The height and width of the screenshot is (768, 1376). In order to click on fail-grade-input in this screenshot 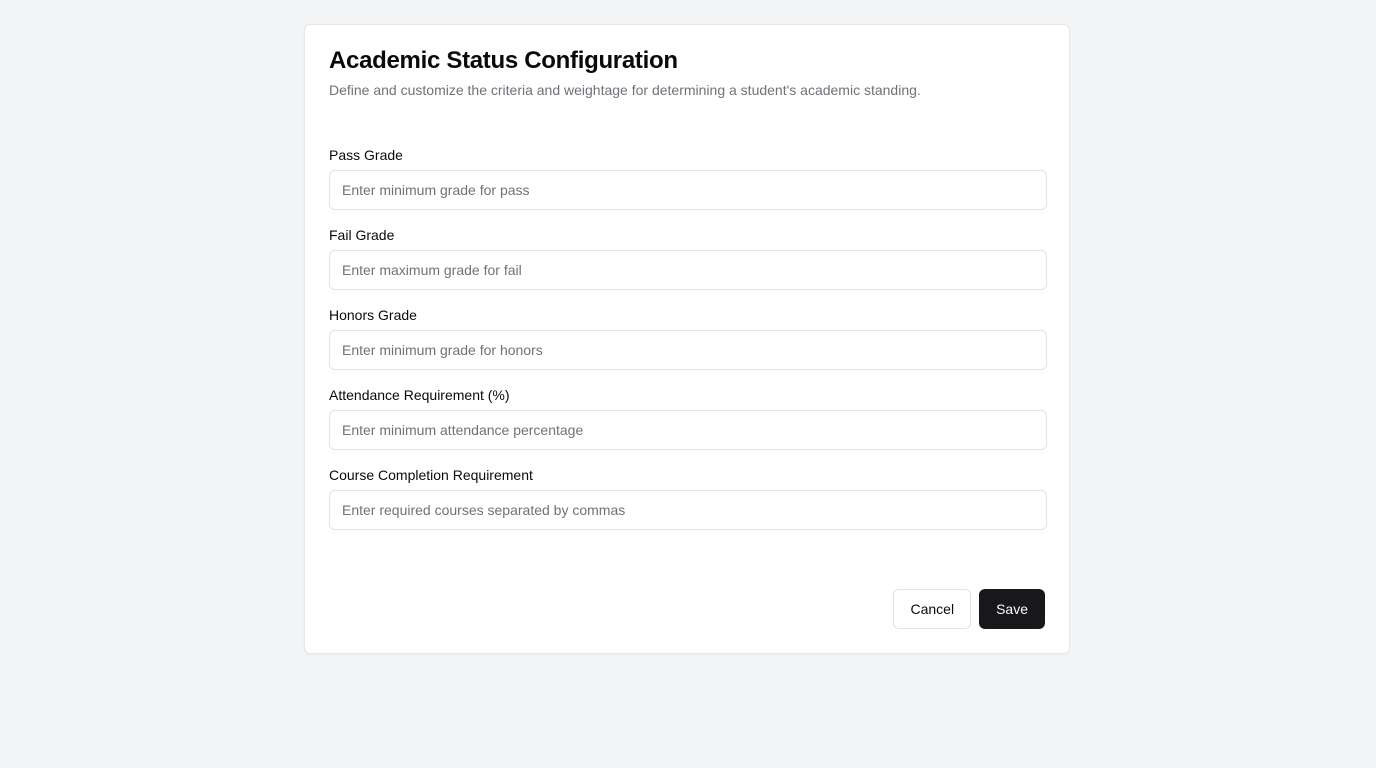, I will do `click(688, 270)`.